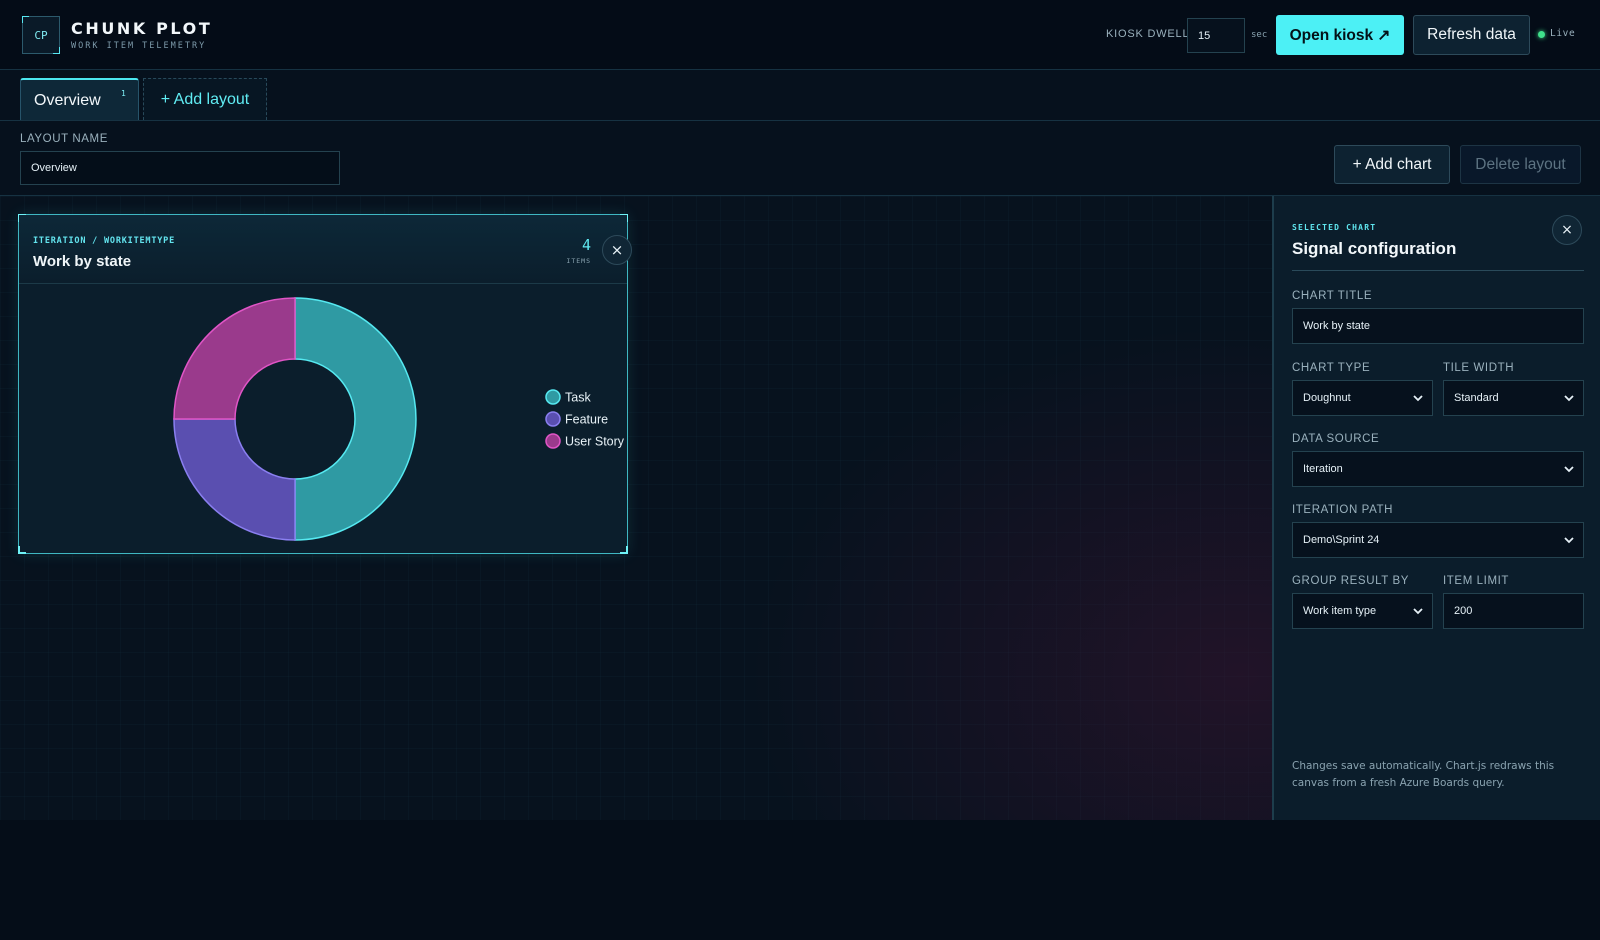 The image size is (1600, 940). I want to click on kiosk-dwell-unit: sec, so click(1259, 35).